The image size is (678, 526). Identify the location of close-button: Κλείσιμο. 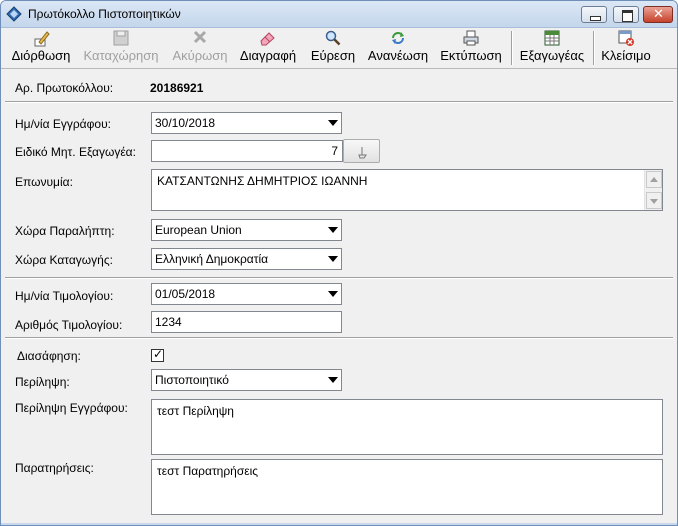
(626, 48).